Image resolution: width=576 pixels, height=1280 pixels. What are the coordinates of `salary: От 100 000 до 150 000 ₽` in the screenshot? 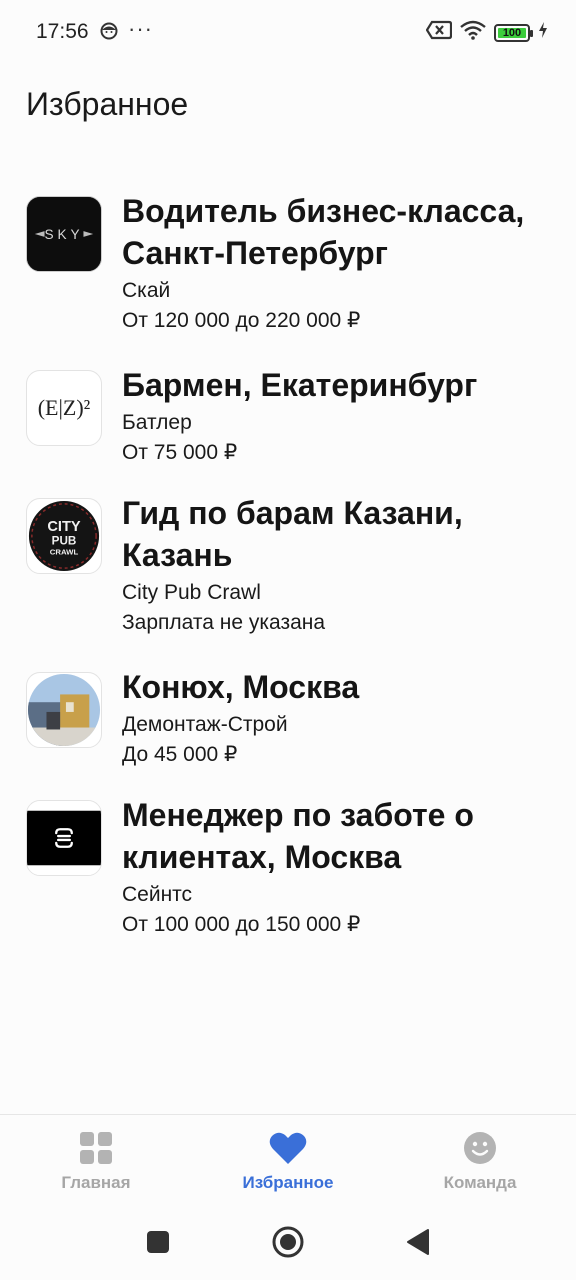 It's located at (241, 924).